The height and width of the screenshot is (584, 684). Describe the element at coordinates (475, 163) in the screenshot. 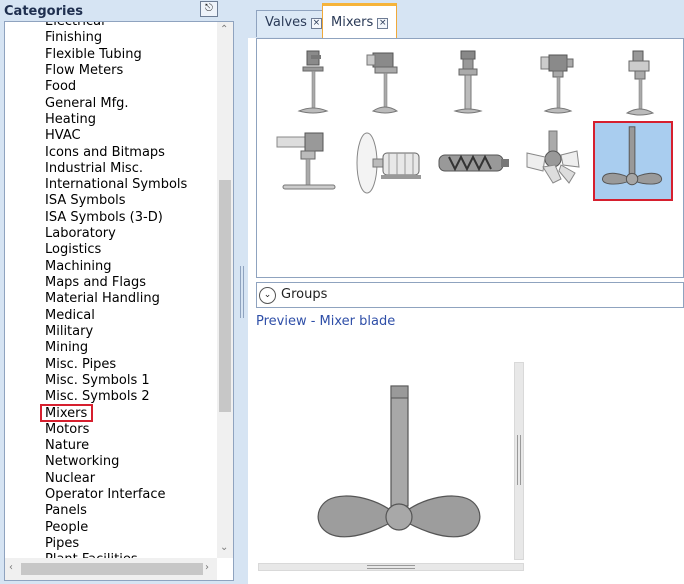

I see `mixer-screw-symbol` at that location.